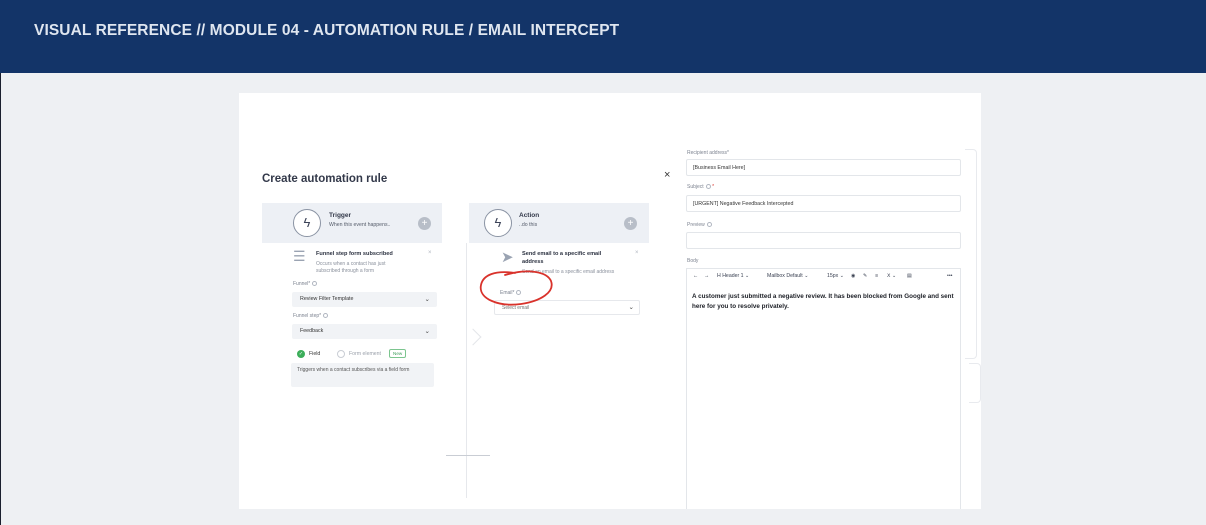  I want to click on annotation-circle, so click(516, 288).